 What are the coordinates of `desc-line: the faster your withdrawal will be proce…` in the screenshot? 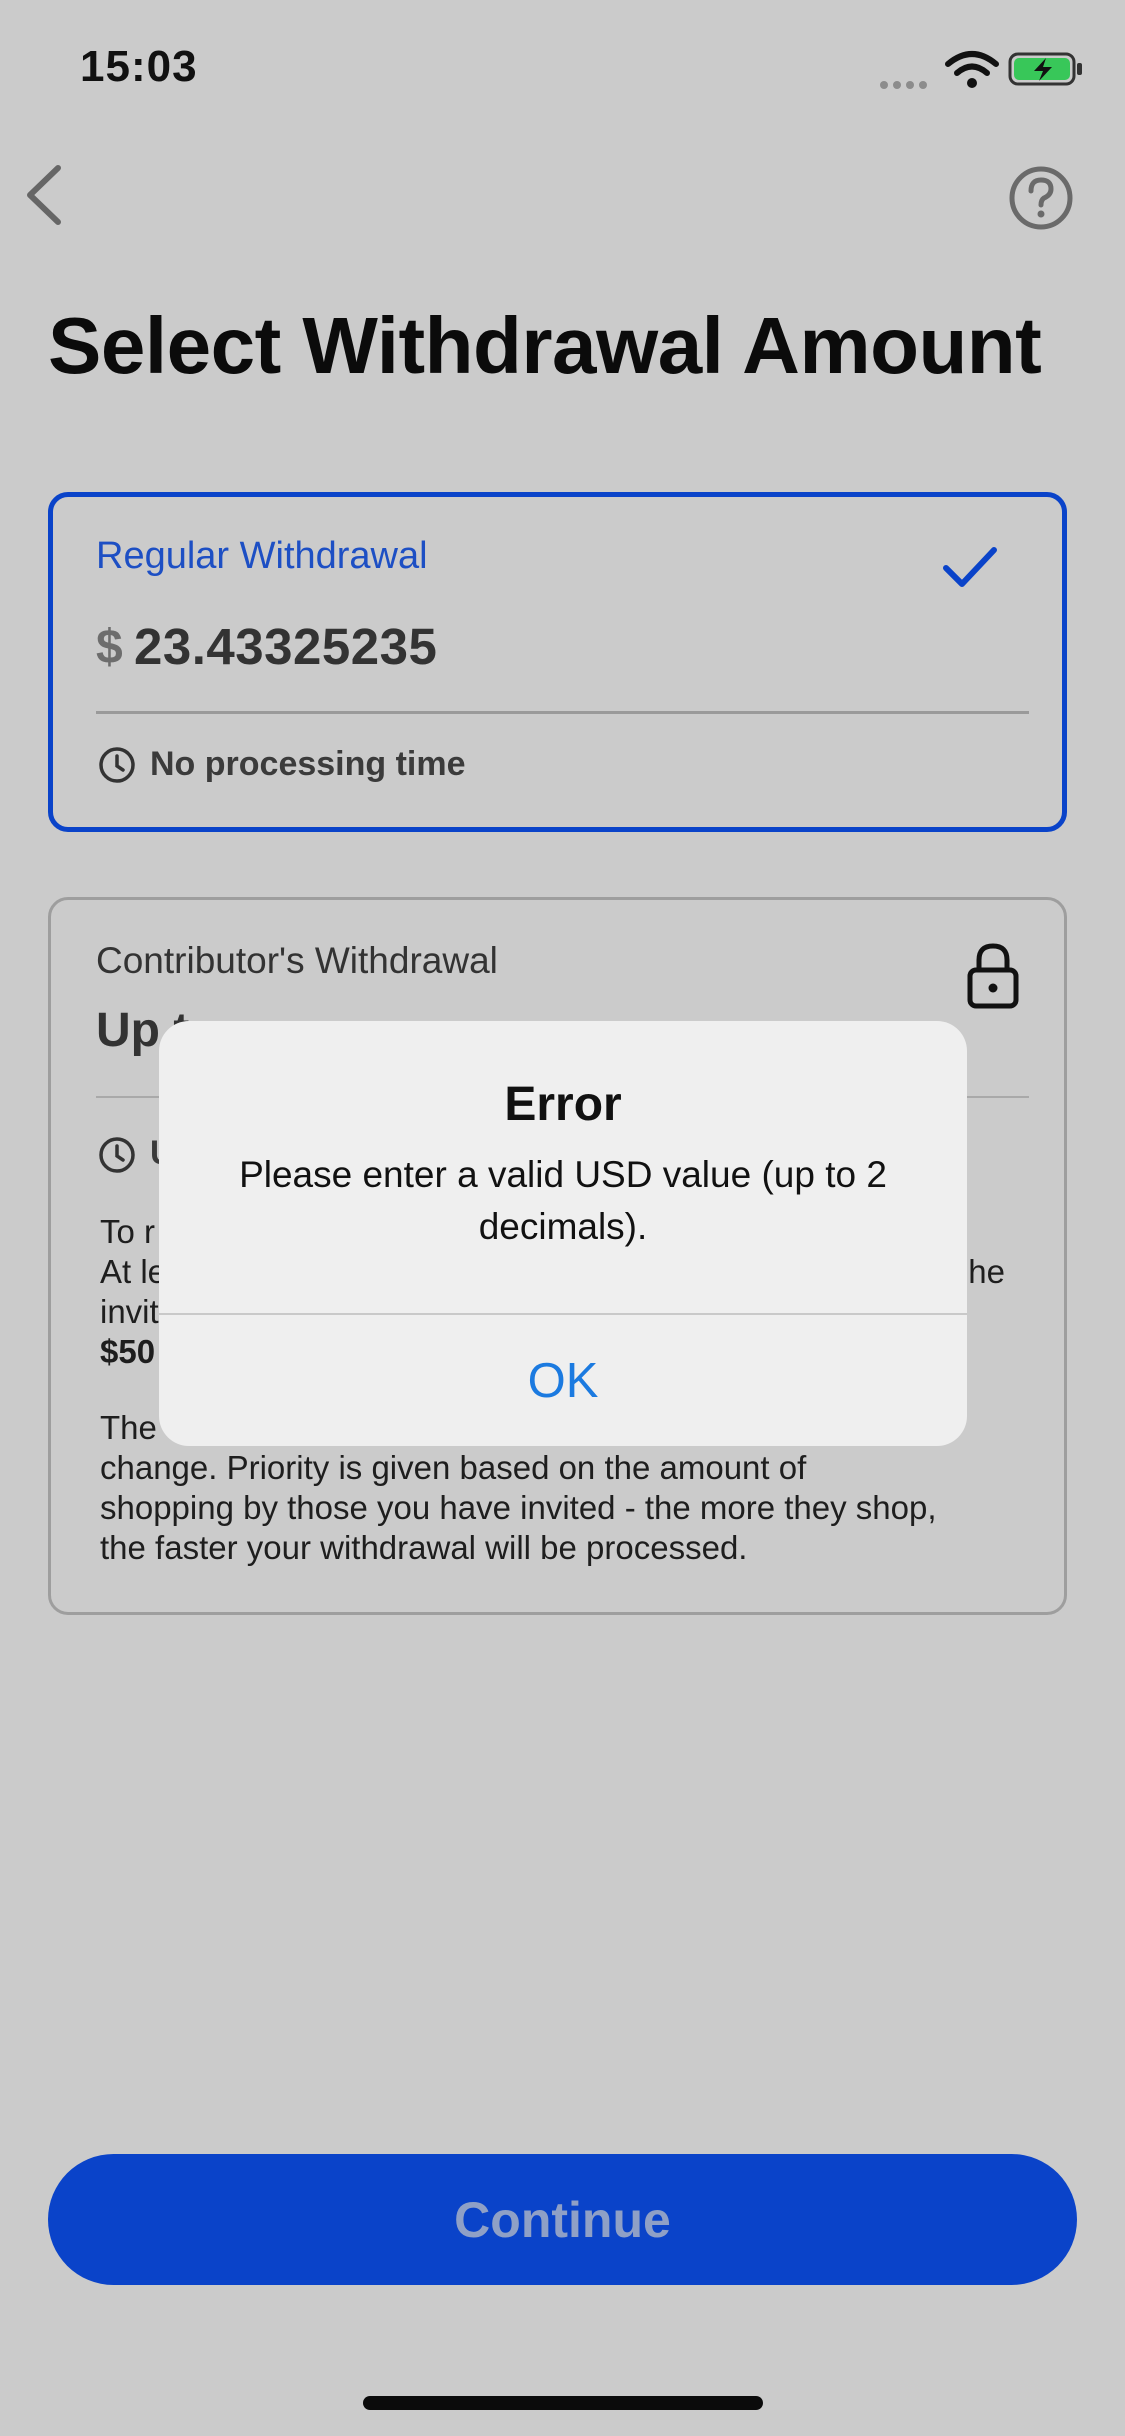 It's located at (424, 1547).